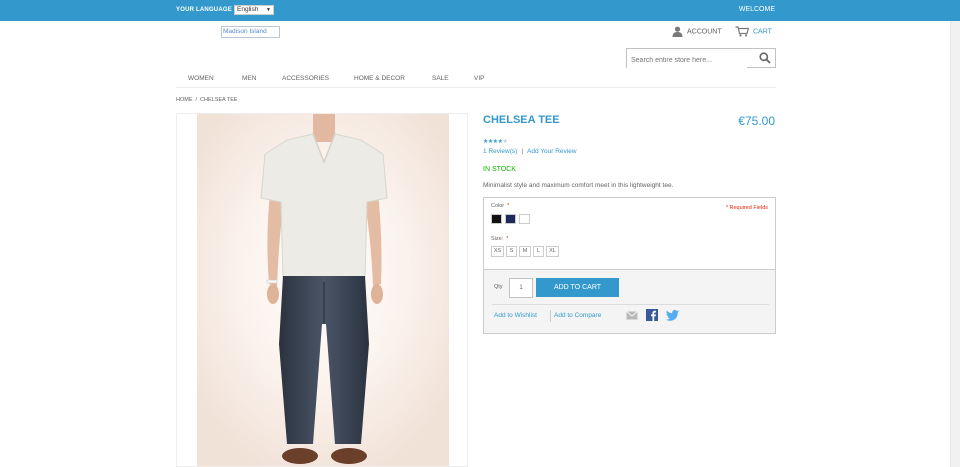  Describe the element at coordinates (500, 151) in the screenshot. I see `reviews-count-link: 1 Review(s)` at that location.